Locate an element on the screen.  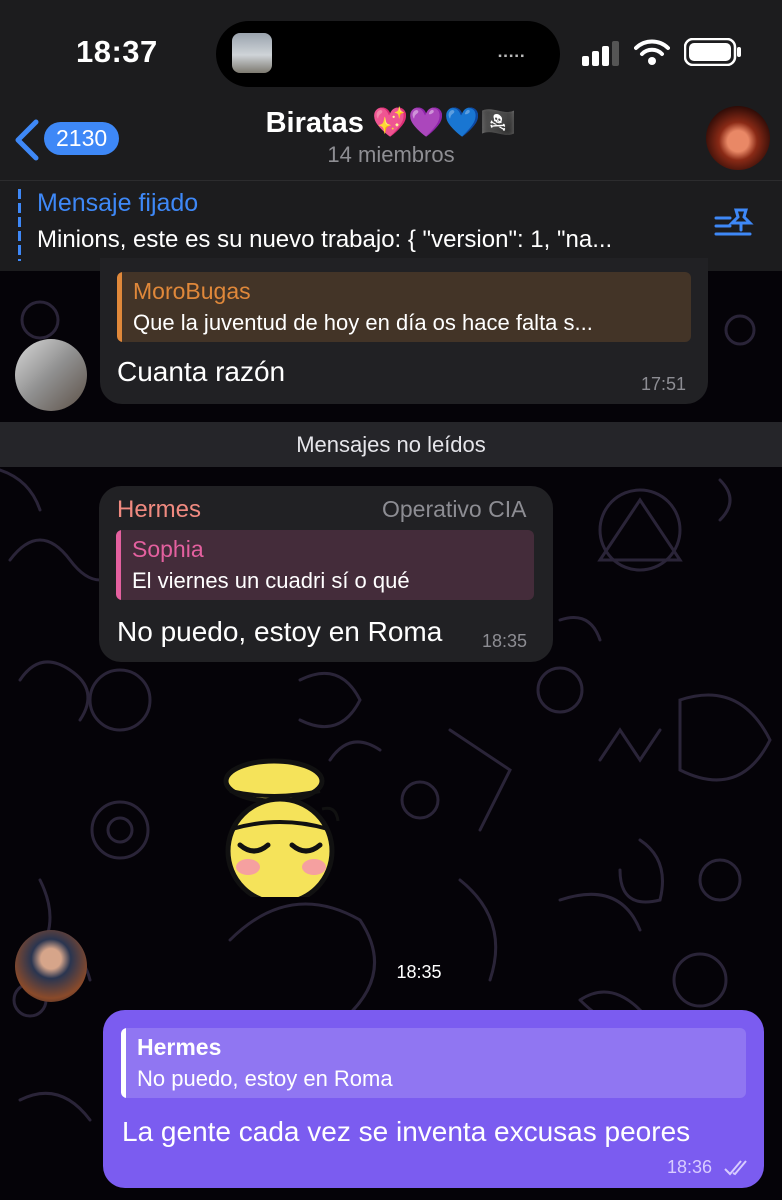
chat-header: 2130 Biratas 💖💜💙🏴‍☠️ 14 miembros is located at coordinates (391, 140).